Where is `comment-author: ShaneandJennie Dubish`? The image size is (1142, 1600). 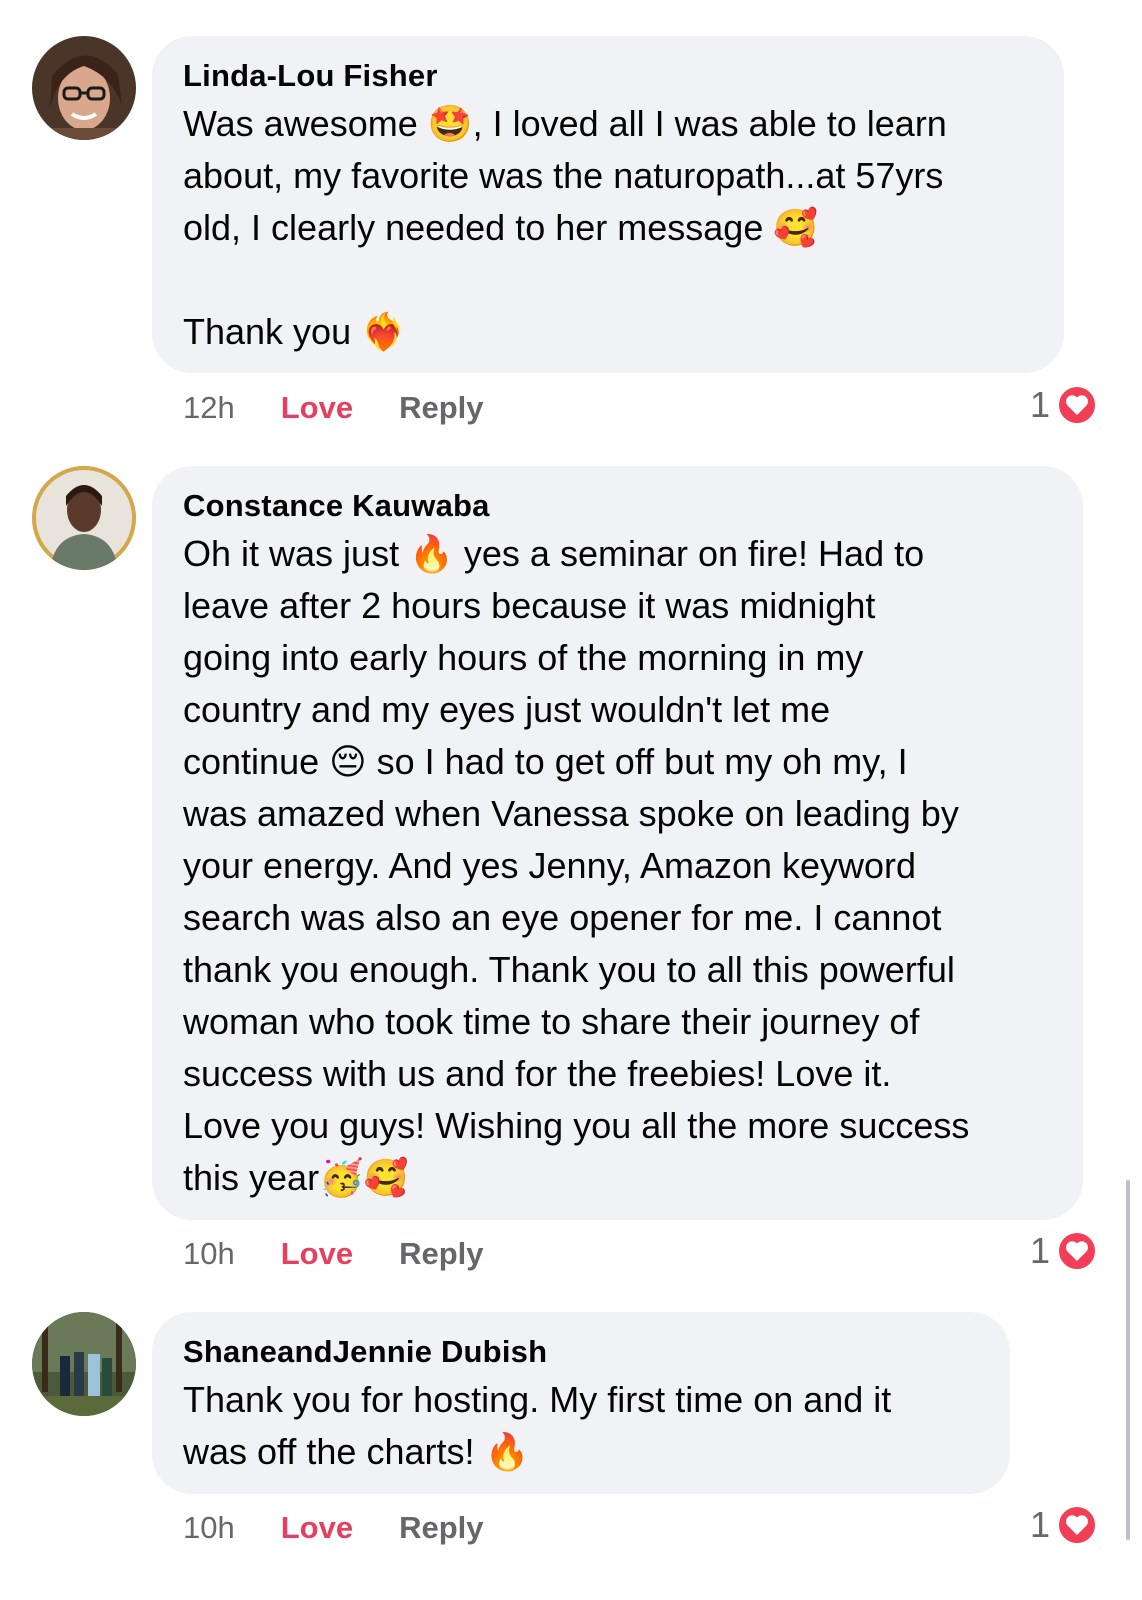
comment-author: ShaneandJennie Dubish is located at coordinates (581, 1352).